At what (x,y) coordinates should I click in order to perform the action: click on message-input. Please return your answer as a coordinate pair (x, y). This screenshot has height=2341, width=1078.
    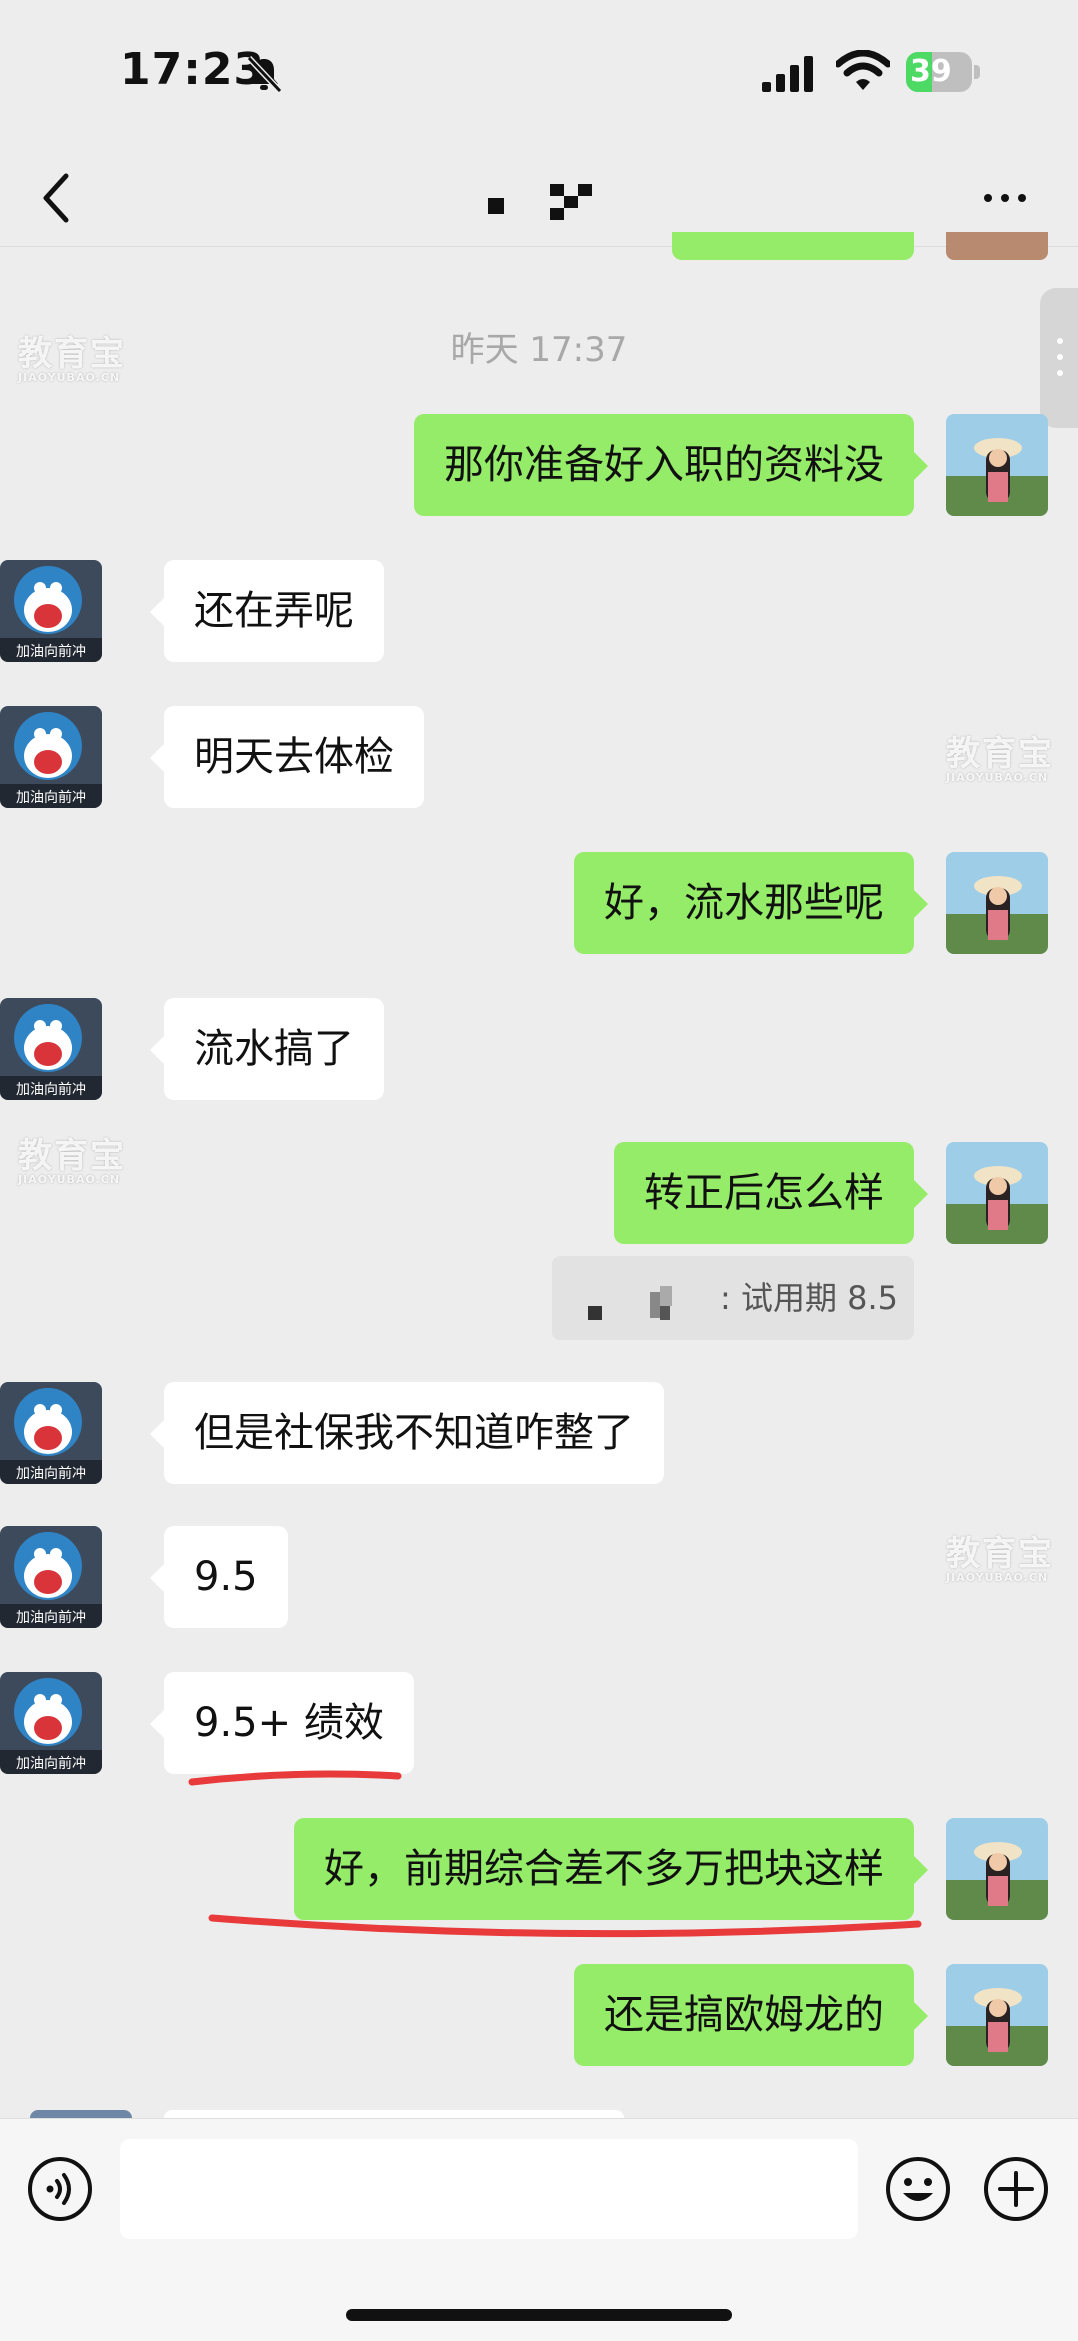
    Looking at the image, I should click on (489, 2189).